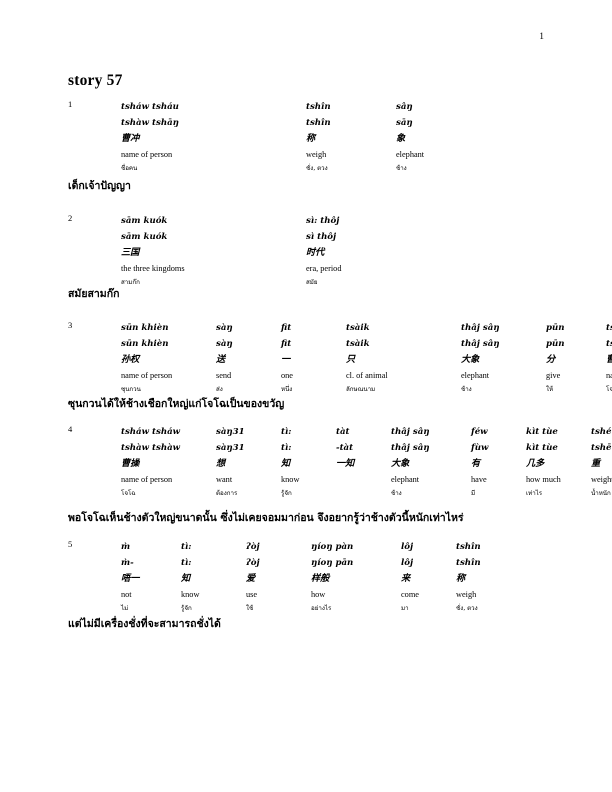 The width and height of the screenshot is (612, 792). What do you see at coordinates (361, 389) in the screenshot?
I see `gloss-cell: ลักษณนาม` at bounding box center [361, 389].